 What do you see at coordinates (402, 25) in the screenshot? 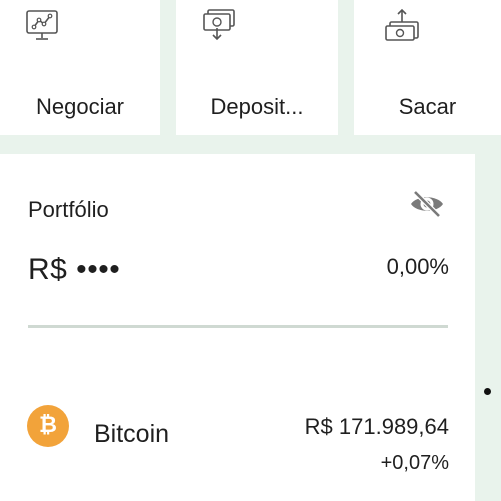
I see `withdraw-icon` at bounding box center [402, 25].